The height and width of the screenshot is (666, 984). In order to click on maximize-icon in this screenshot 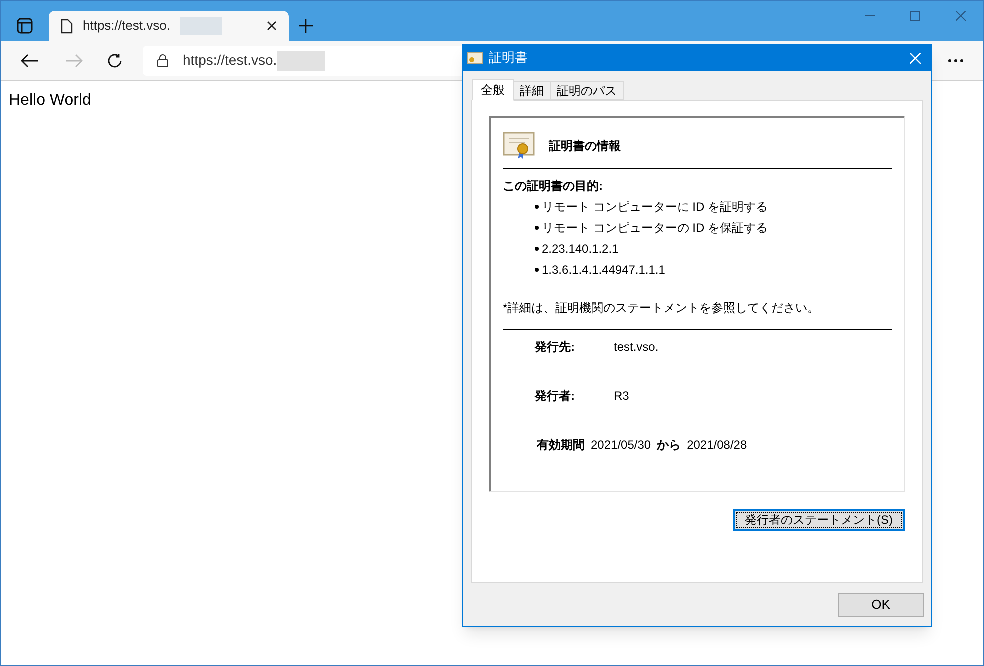, I will do `click(915, 16)`.